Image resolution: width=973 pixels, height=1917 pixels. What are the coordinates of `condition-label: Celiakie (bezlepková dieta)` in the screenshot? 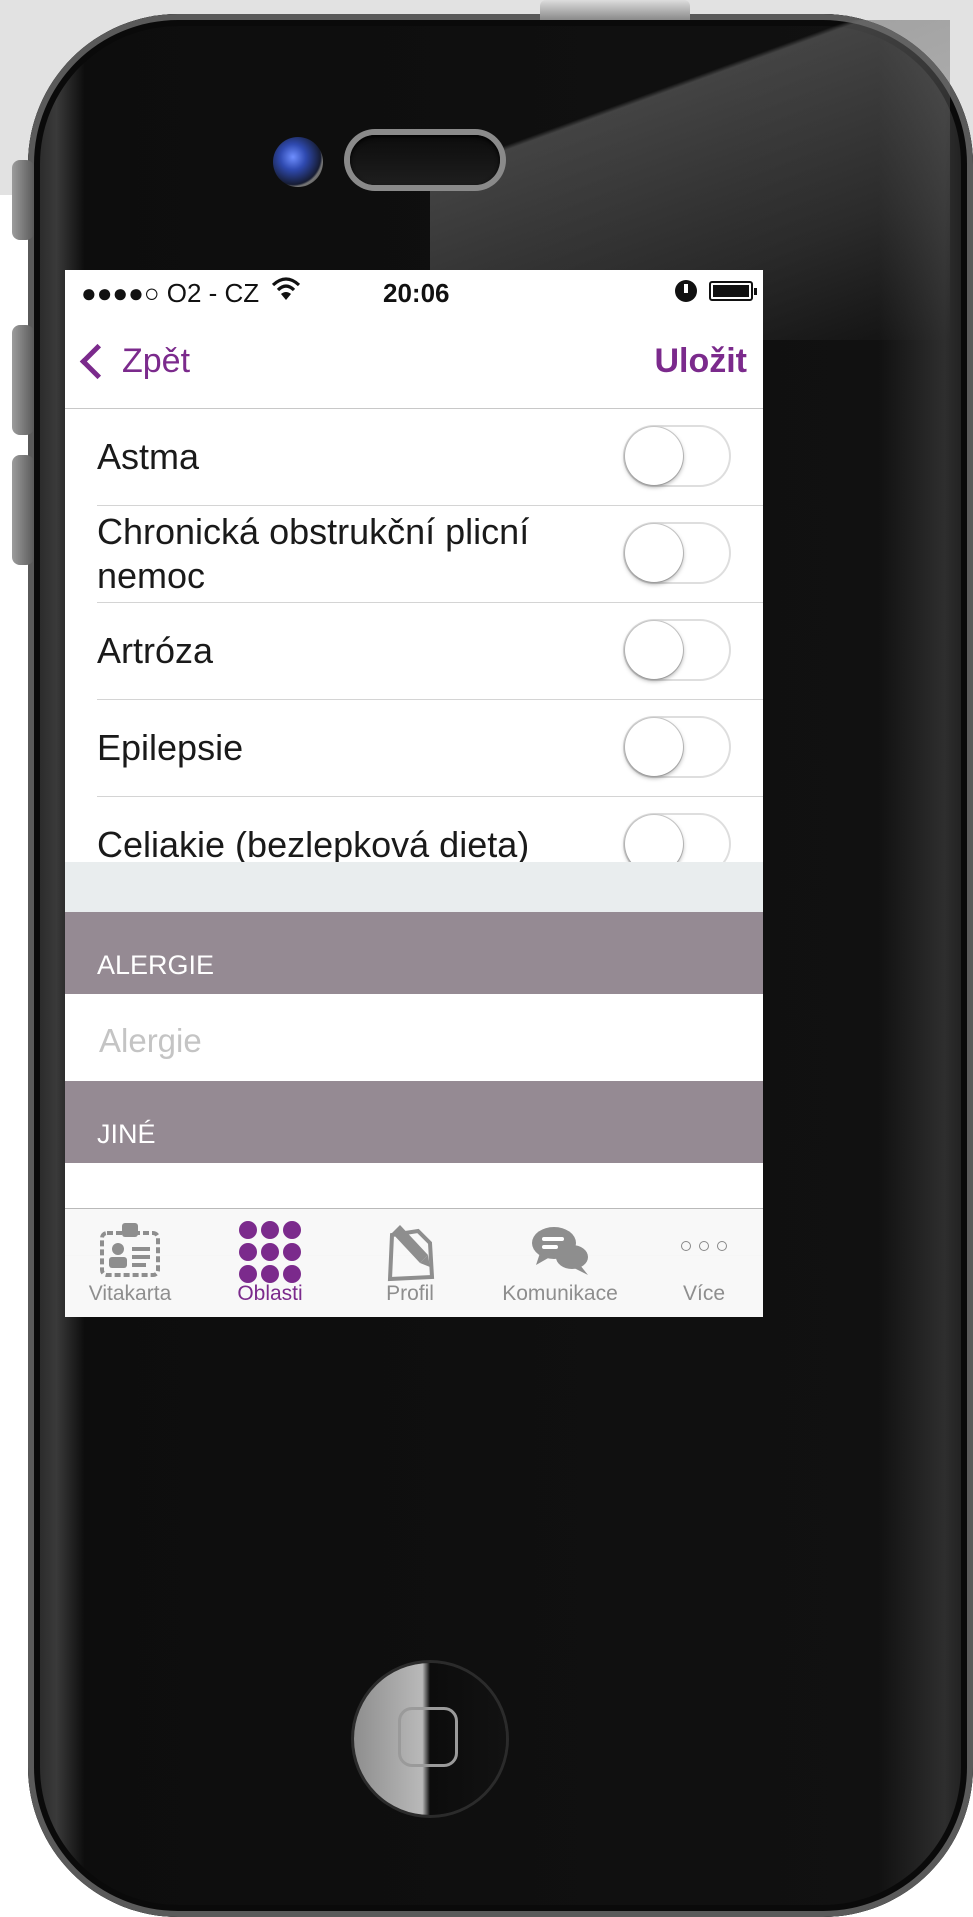 It's located at (313, 844).